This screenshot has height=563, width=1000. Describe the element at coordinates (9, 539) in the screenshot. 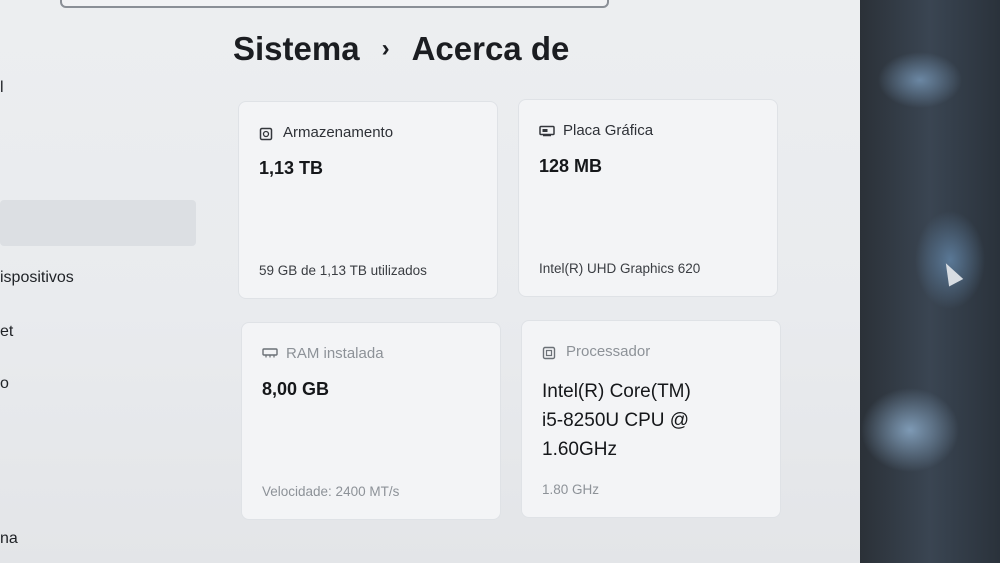

I see `sidebar-item-5: na` at that location.